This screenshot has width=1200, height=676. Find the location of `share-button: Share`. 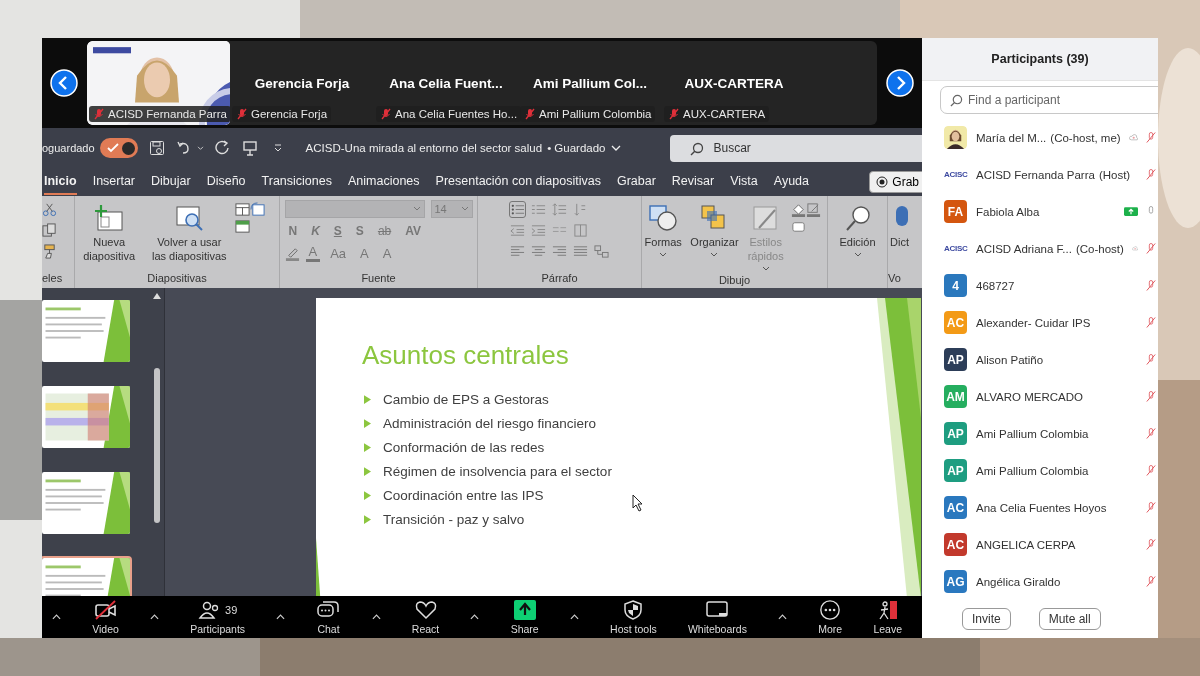

share-button: Share is located at coordinates (524, 617).